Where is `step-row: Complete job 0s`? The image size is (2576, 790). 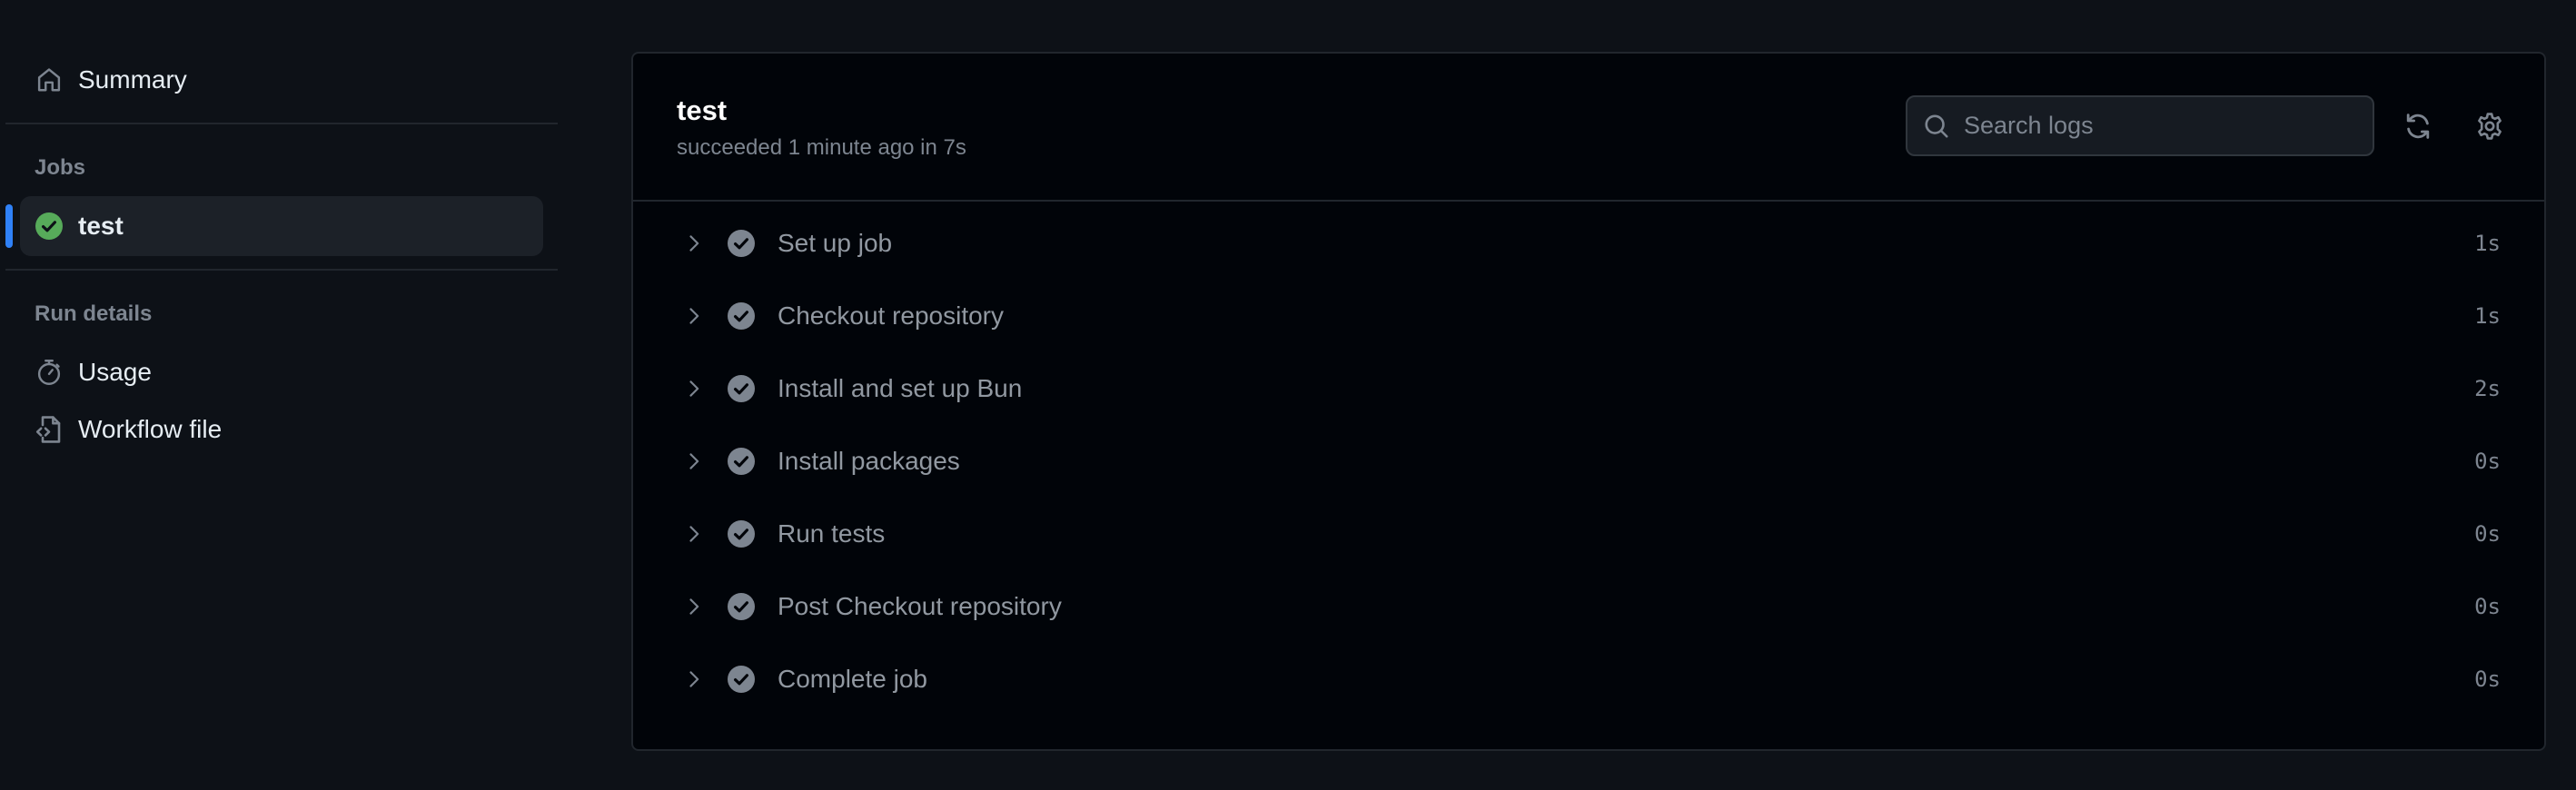 step-row: Complete job 0s is located at coordinates (1588, 679).